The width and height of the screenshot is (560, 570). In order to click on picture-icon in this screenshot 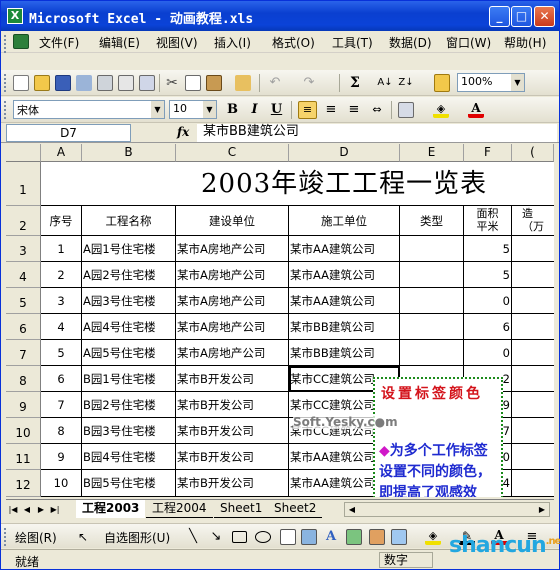, I will do `click(399, 537)`.